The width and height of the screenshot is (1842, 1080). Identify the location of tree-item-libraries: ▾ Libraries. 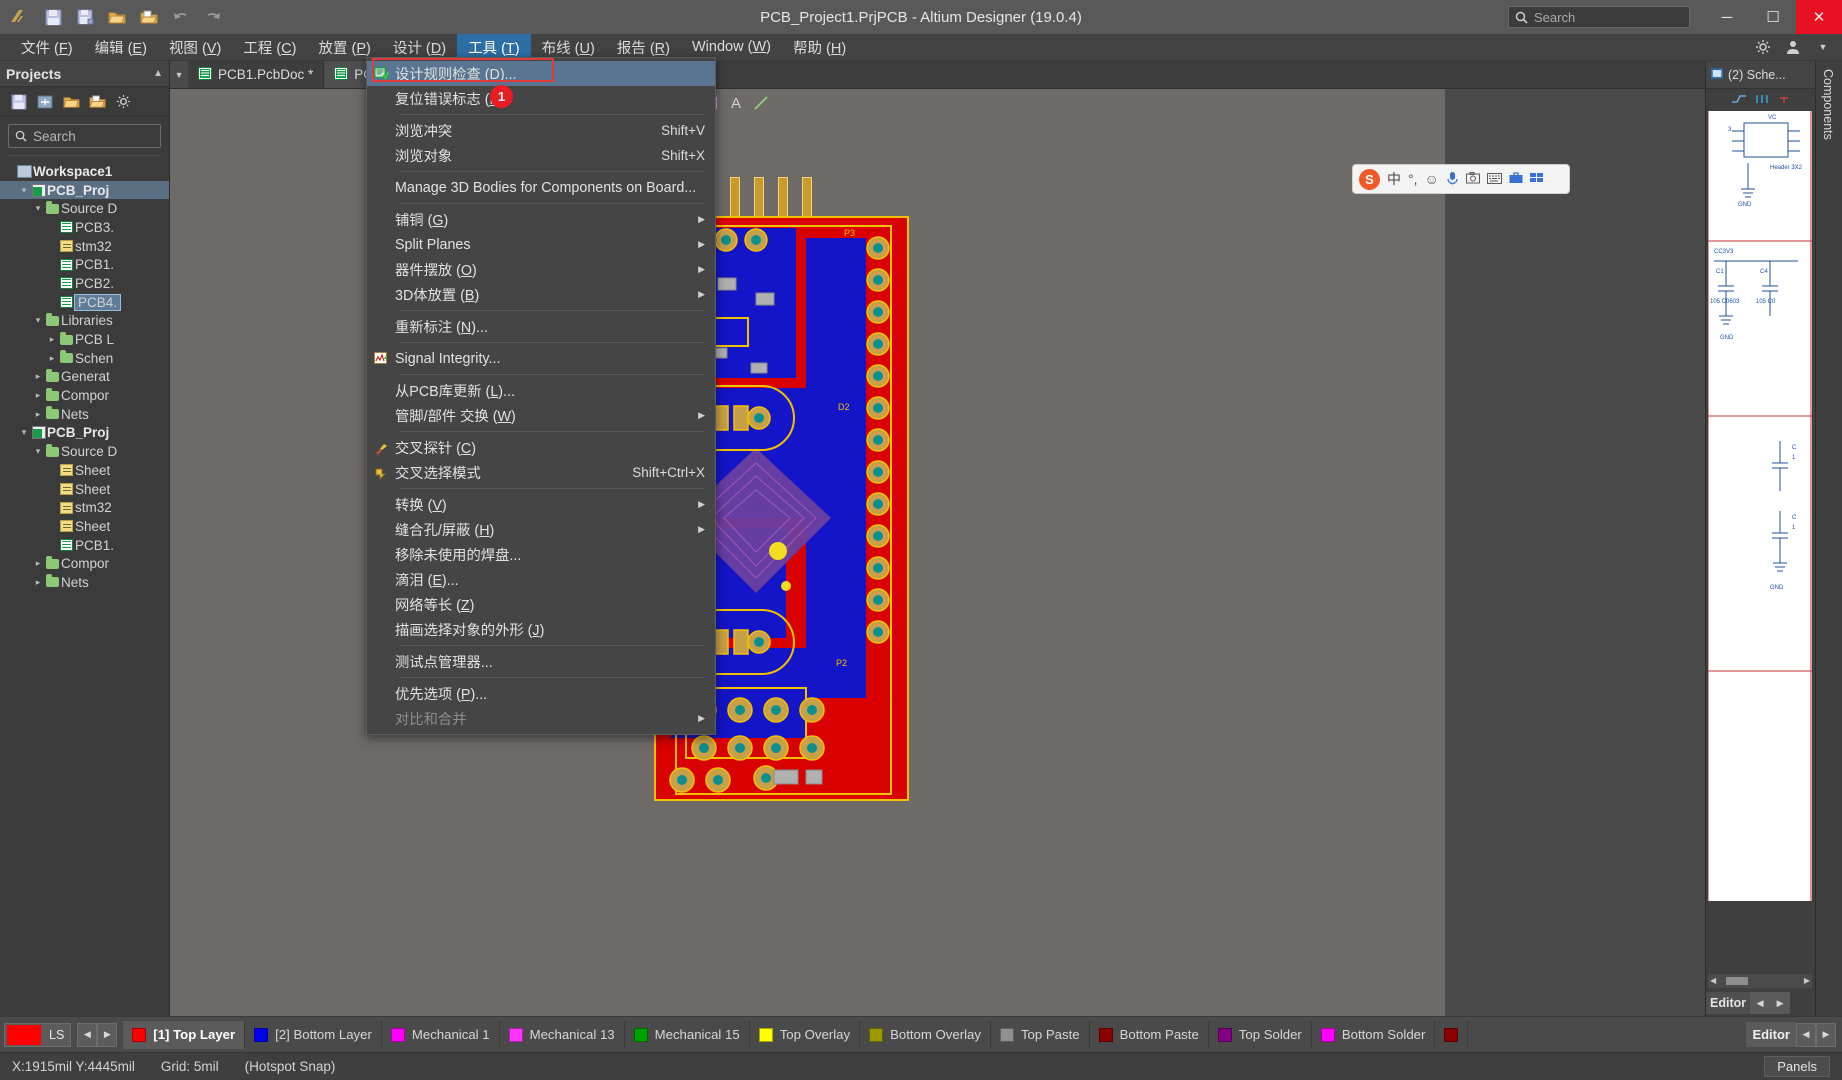
(84, 321).